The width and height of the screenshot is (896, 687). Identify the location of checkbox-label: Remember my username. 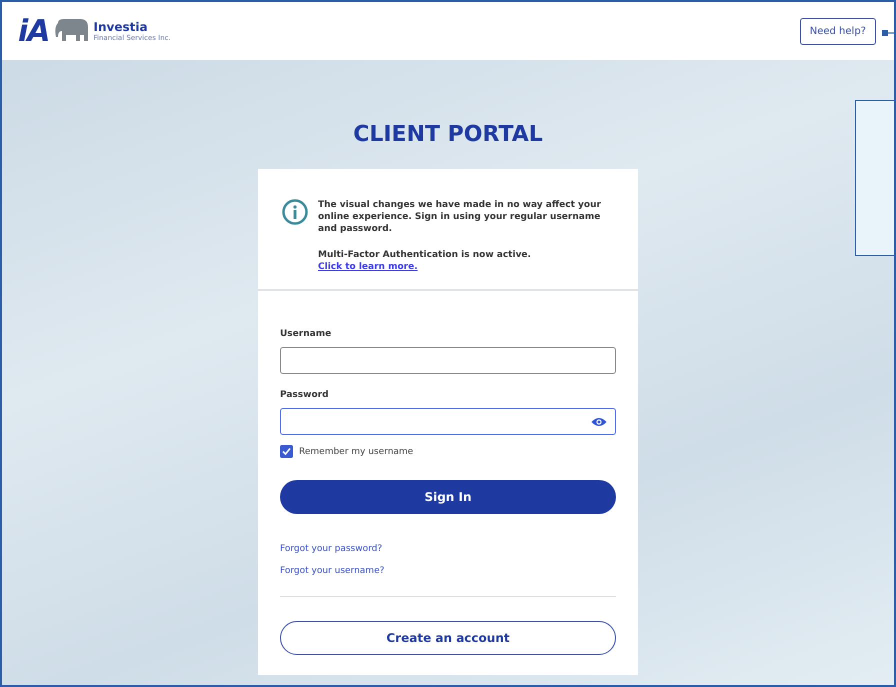
(356, 451).